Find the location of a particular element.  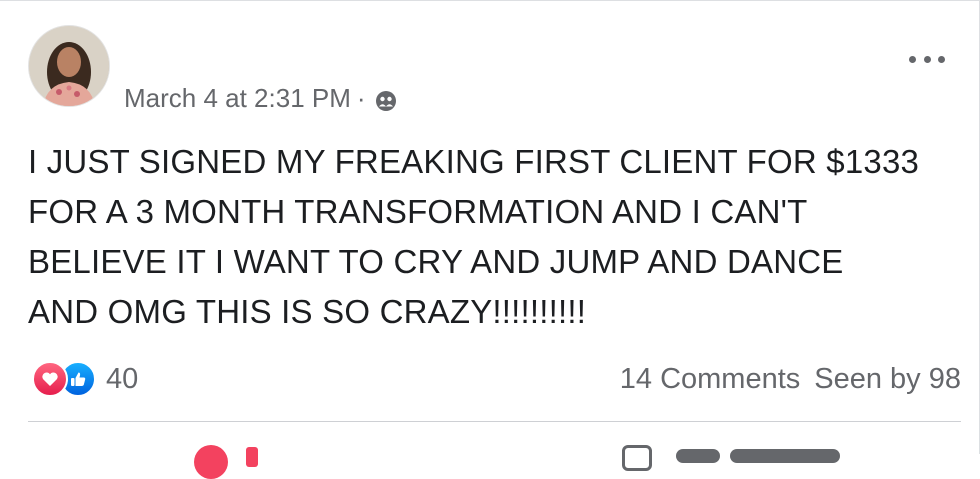

love-action-icon is located at coordinates (211, 462).